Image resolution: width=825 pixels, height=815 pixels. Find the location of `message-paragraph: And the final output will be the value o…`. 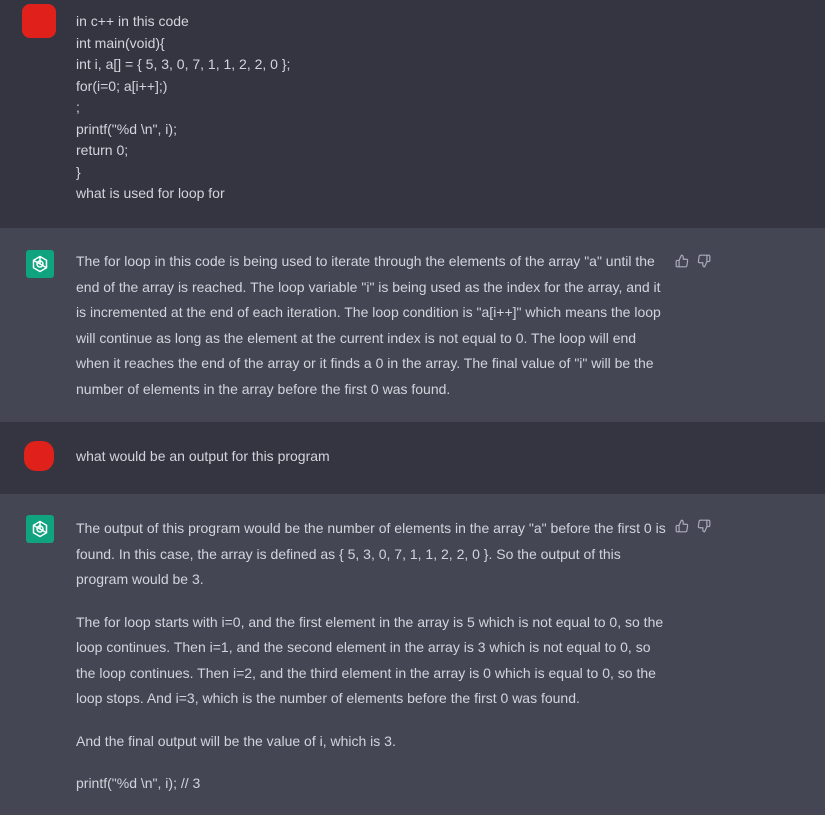

message-paragraph: And the final output will be the value o… is located at coordinates (236, 740).